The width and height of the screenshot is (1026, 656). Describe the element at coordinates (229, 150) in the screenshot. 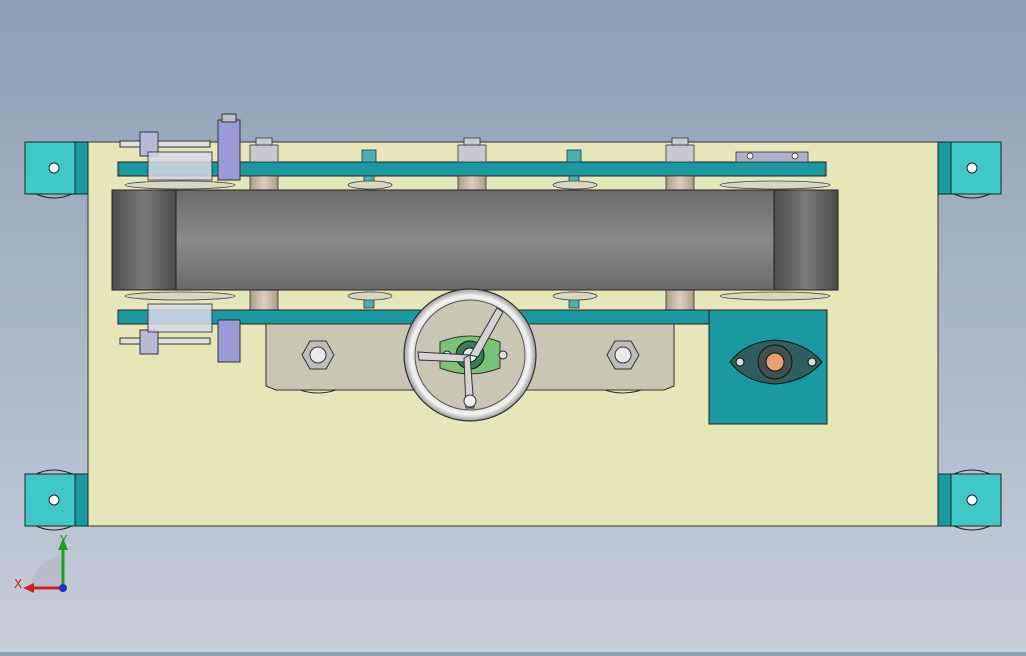

I see `guide-post` at that location.